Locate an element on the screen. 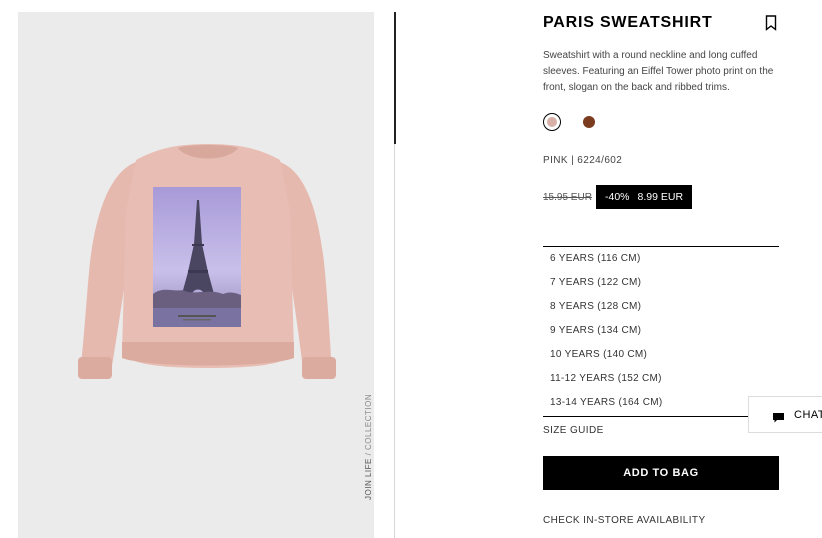 The width and height of the screenshot is (822, 538). gallery-scrollbar is located at coordinates (395, 275).